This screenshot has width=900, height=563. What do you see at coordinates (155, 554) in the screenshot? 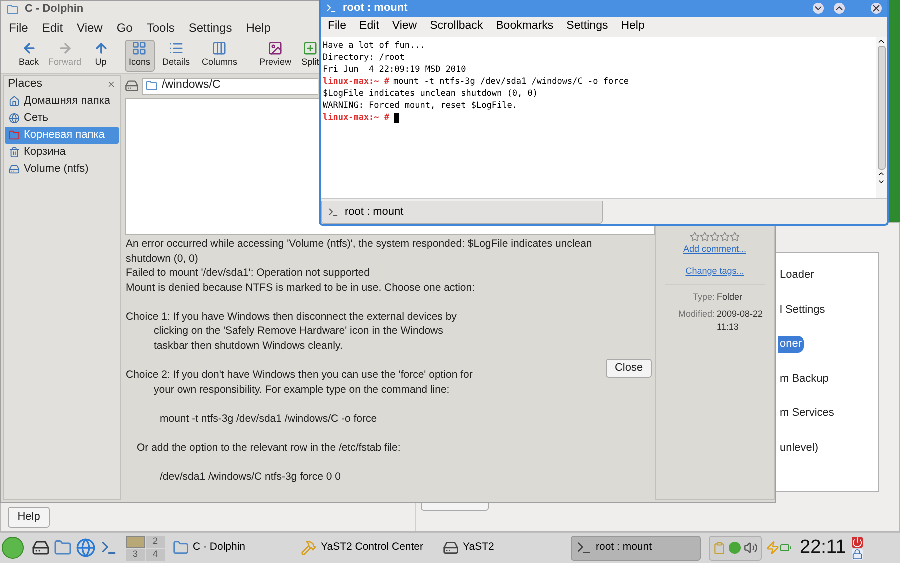
I see `desktop-pager-item: 4` at bounding box center [155, 554].